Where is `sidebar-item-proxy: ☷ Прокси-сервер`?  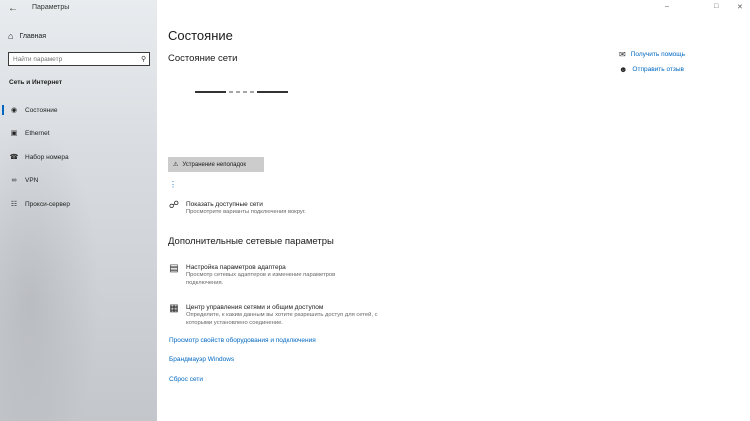
sidebar-item-proxy: ☷ Прокси-сервер is located at coordinates (78, 204).